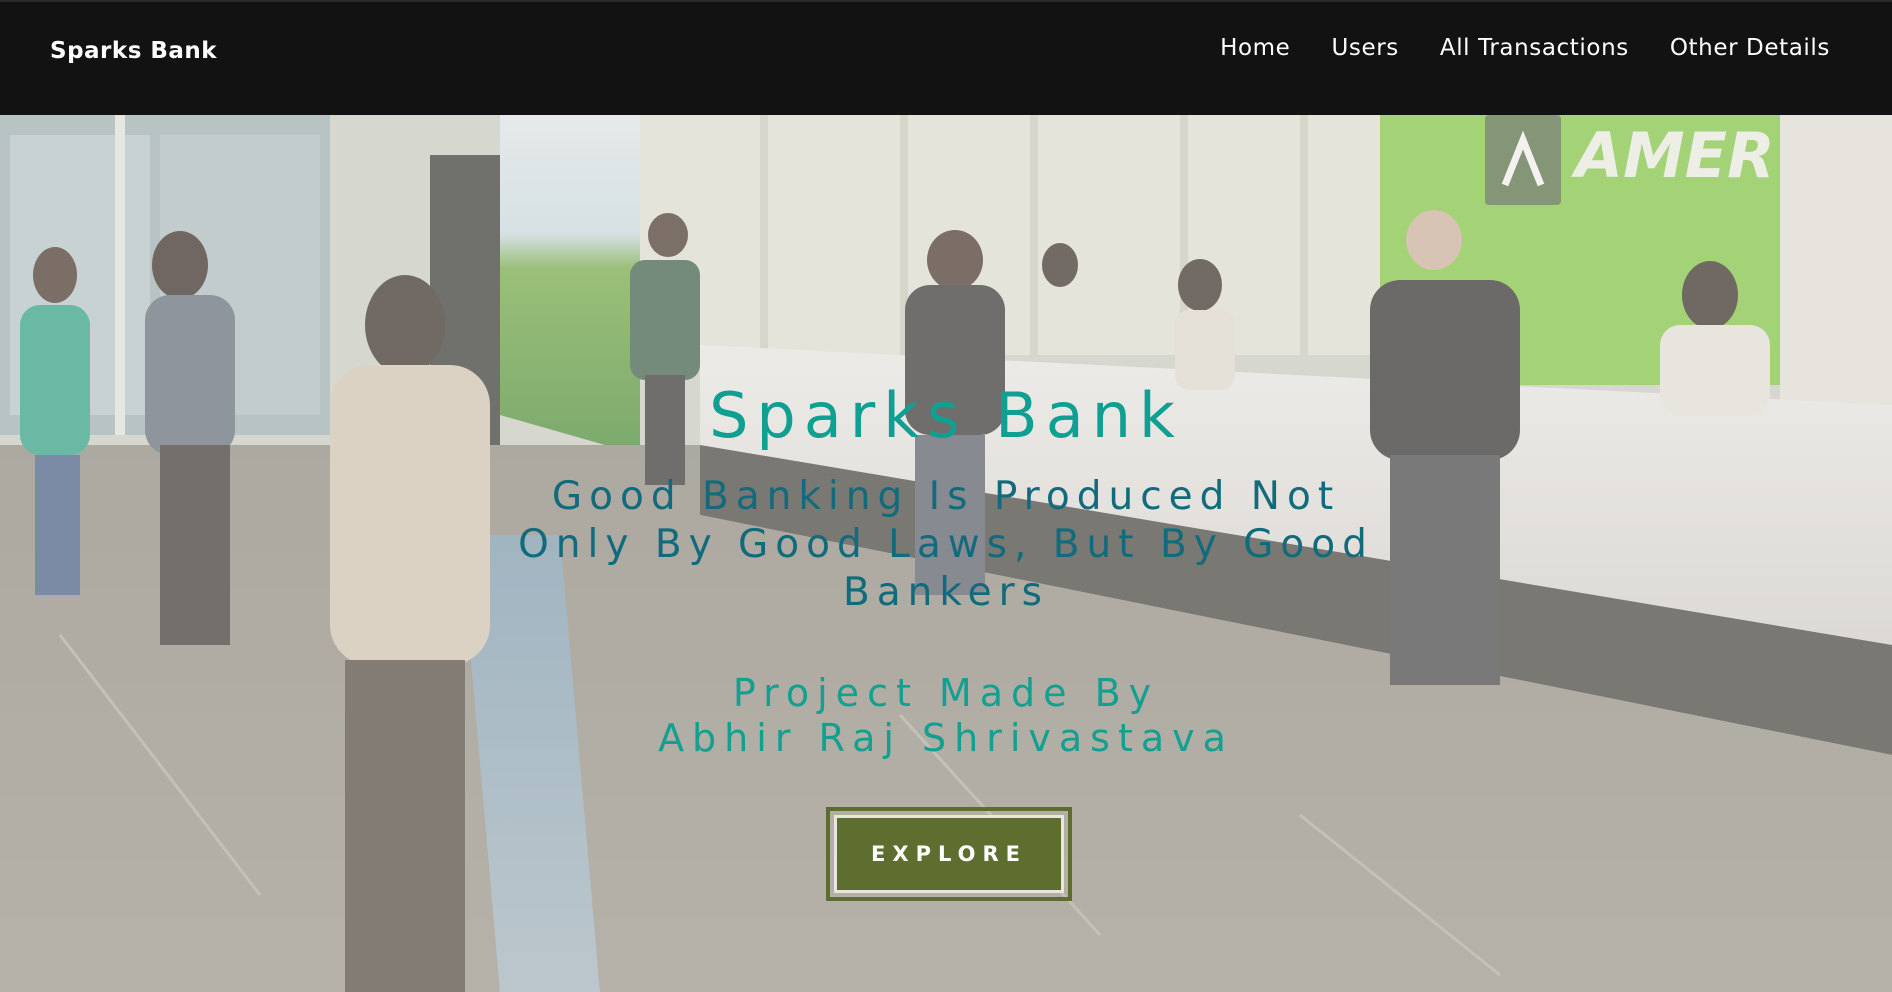 The image size is (1892, 992). Describe the element at coordinates (1750, 48) in the screenshot. I see `nav-link-other-details: Other Details` at that location.